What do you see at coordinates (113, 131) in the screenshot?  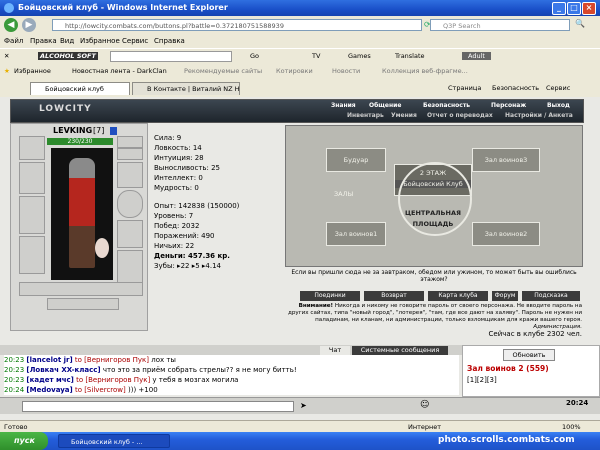 I see `clan-icon` at bounding box center [113, 131].